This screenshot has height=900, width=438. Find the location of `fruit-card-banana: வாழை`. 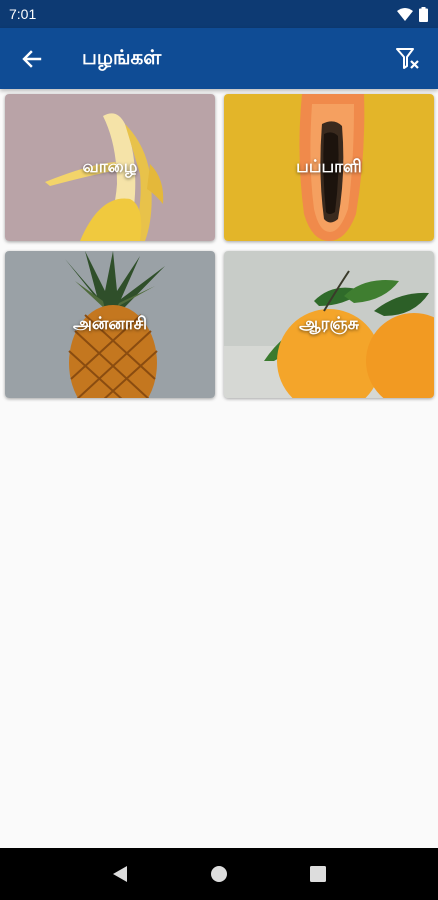

fruit-card-banana: வாழை is located at coordinates (110, 167).